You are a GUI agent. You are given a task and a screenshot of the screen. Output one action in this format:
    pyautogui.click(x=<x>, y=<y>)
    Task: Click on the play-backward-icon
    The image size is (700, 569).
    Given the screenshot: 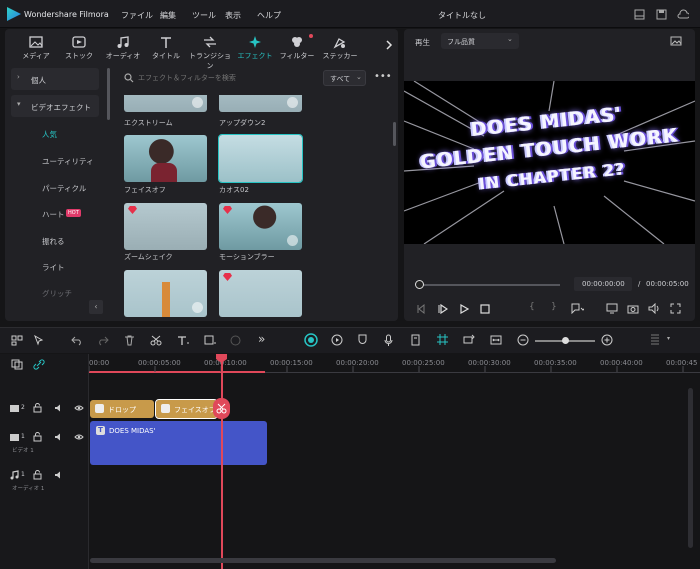 What is the action you would take?
    pyautogui.click(x=442, y=309)
    